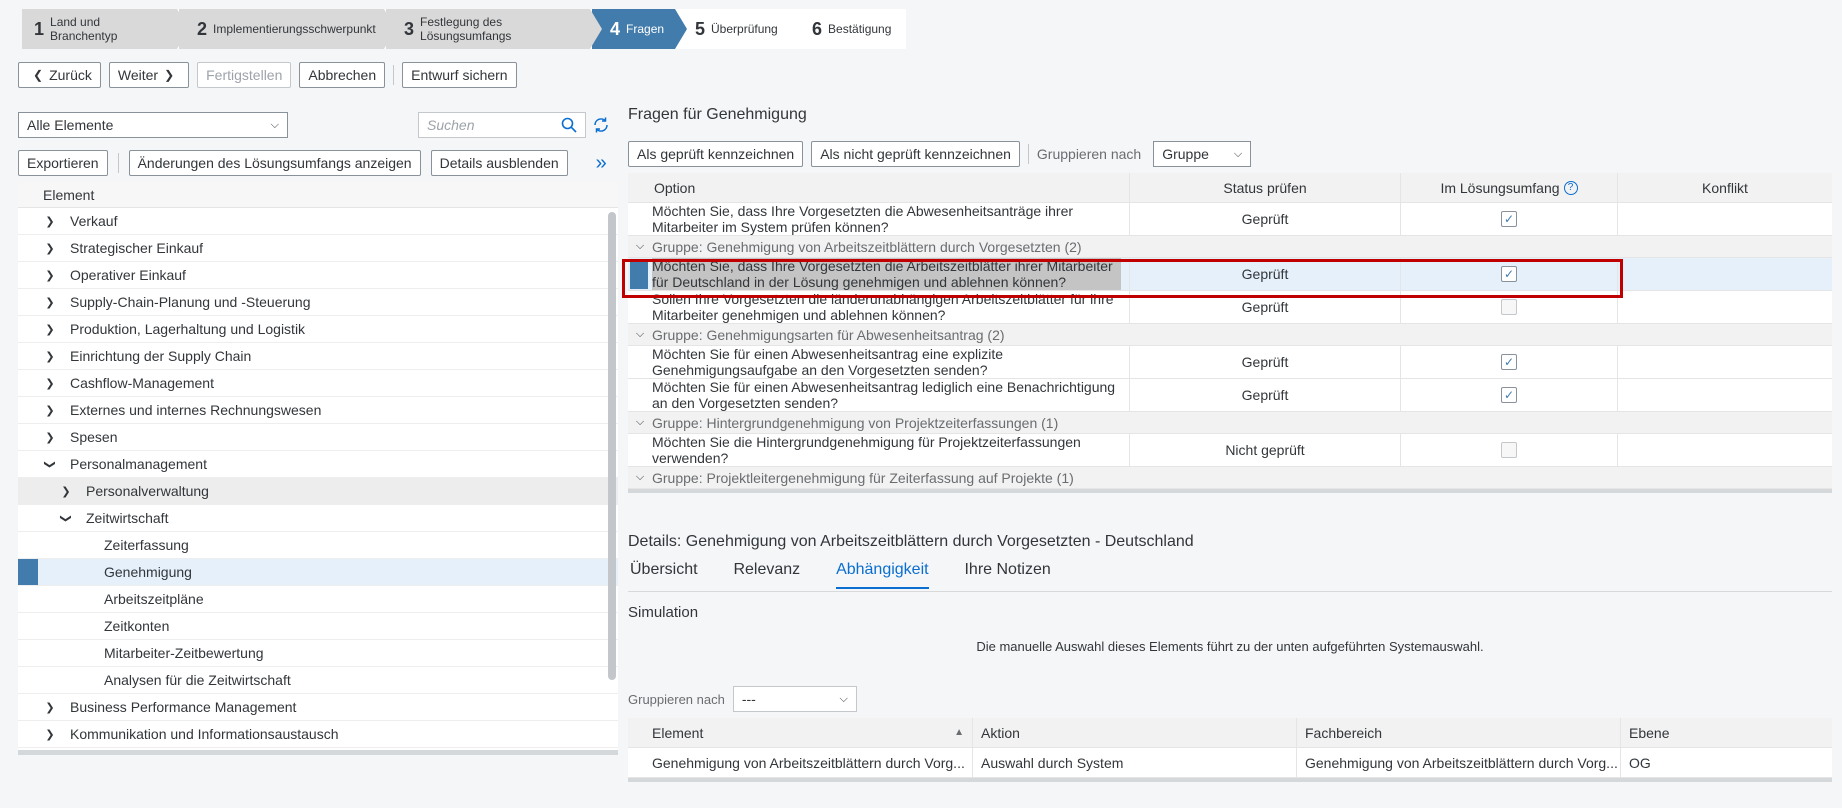 This screenshot has height=808, width=1842. I want to click on element-filter-select: Alle Elemente ⌵, so click(153, 125).